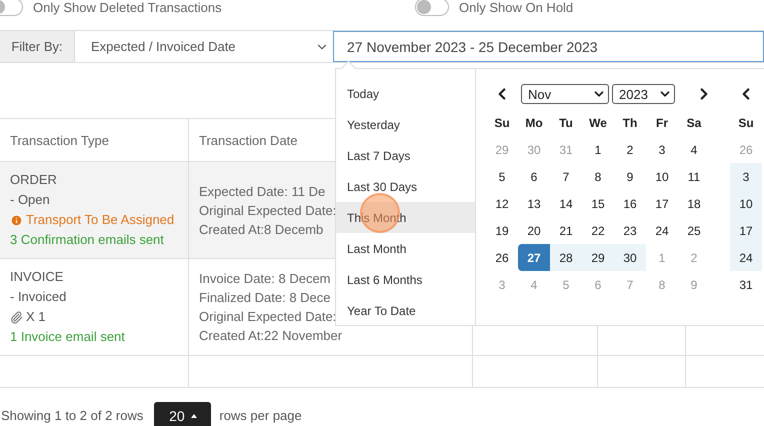 The height and width of the screenshot is (426, 764). What do you see at coordinates (260, 415) in the screenshot?
I see `rows-per-page-label: rows per page` at bounding box center [260, 415].